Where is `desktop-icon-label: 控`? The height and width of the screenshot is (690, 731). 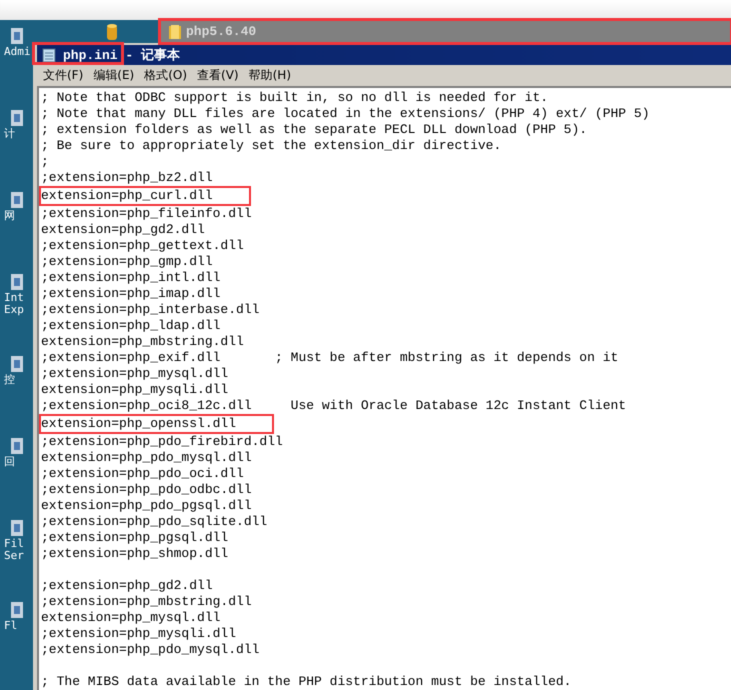 desktop-icon-label: 控 is located at coordinates (9, 380).